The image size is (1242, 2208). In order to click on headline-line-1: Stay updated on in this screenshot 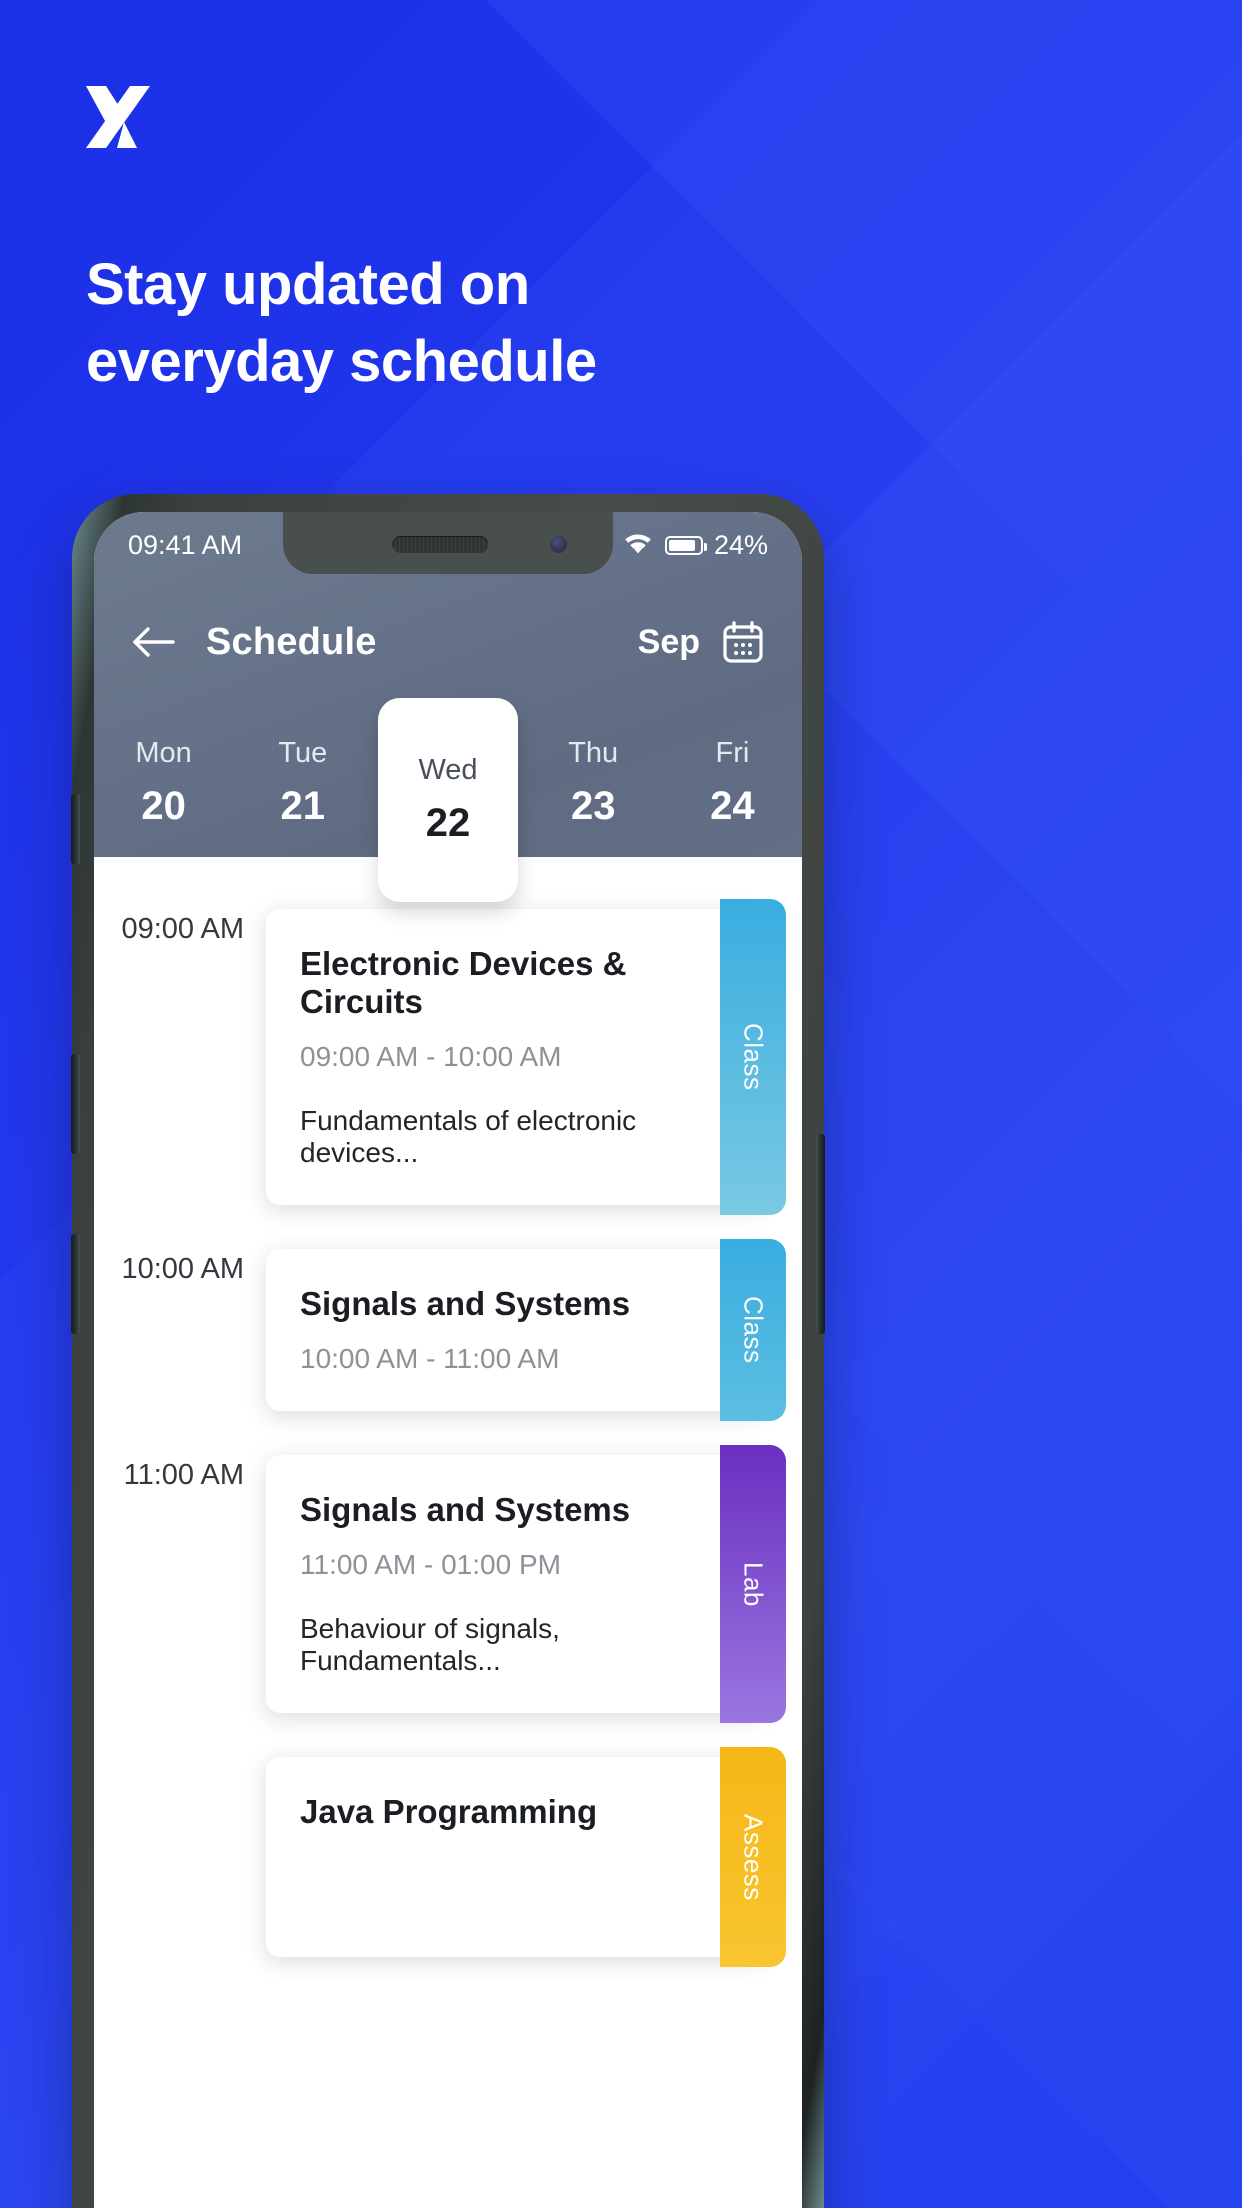, I will do `click(308, 284)`.